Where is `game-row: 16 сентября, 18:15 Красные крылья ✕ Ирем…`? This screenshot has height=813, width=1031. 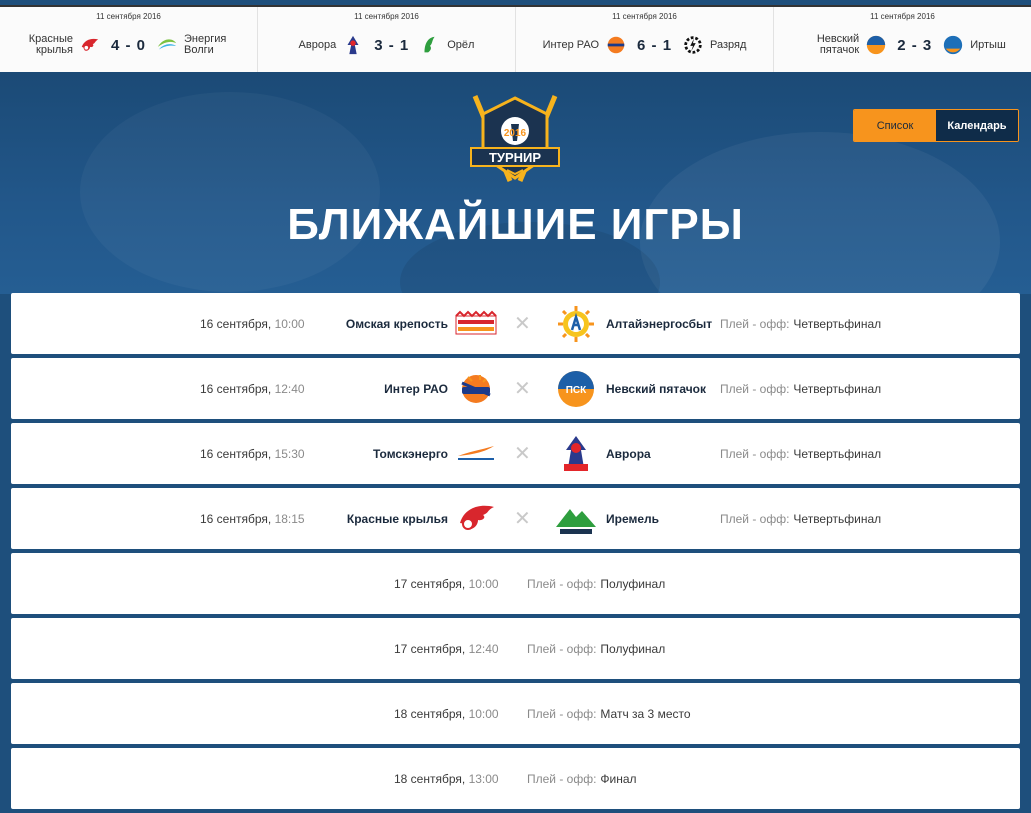 game-row: 16 сентября, 18:15 Красные крылья ✕ Ирем… is located at coordinates (515, 518).